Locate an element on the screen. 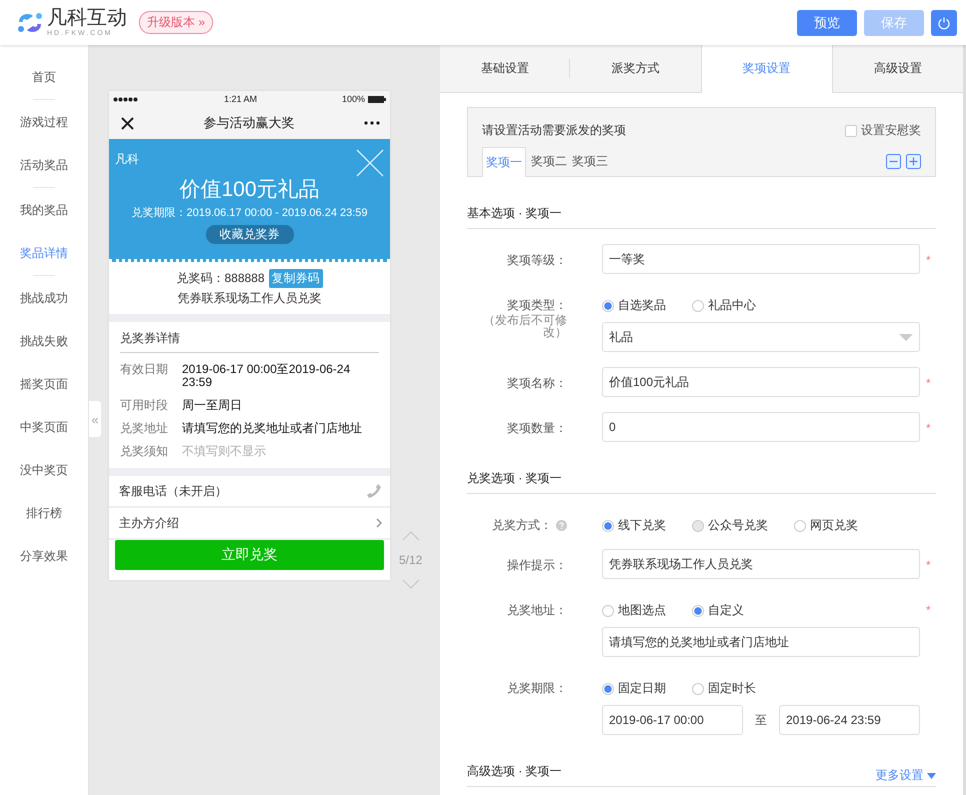 This screenshot has width=966, height=795. date-field: 2019-06-17 00:00 is located at coordinates (672, 720).